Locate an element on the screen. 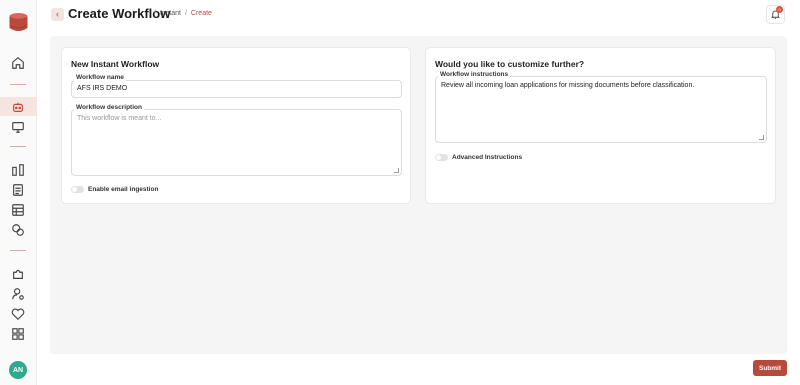 Image resolution: width=800 pixels, height=385 pixels. chat-icon is located at coordinates (18, 230).